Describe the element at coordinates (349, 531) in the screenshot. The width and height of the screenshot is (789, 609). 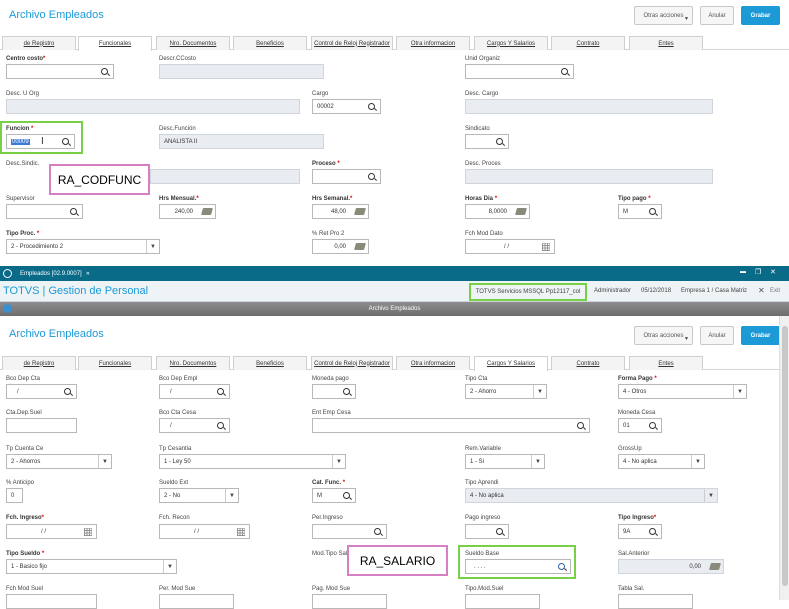
I see `per-ingreso-input` at that location.